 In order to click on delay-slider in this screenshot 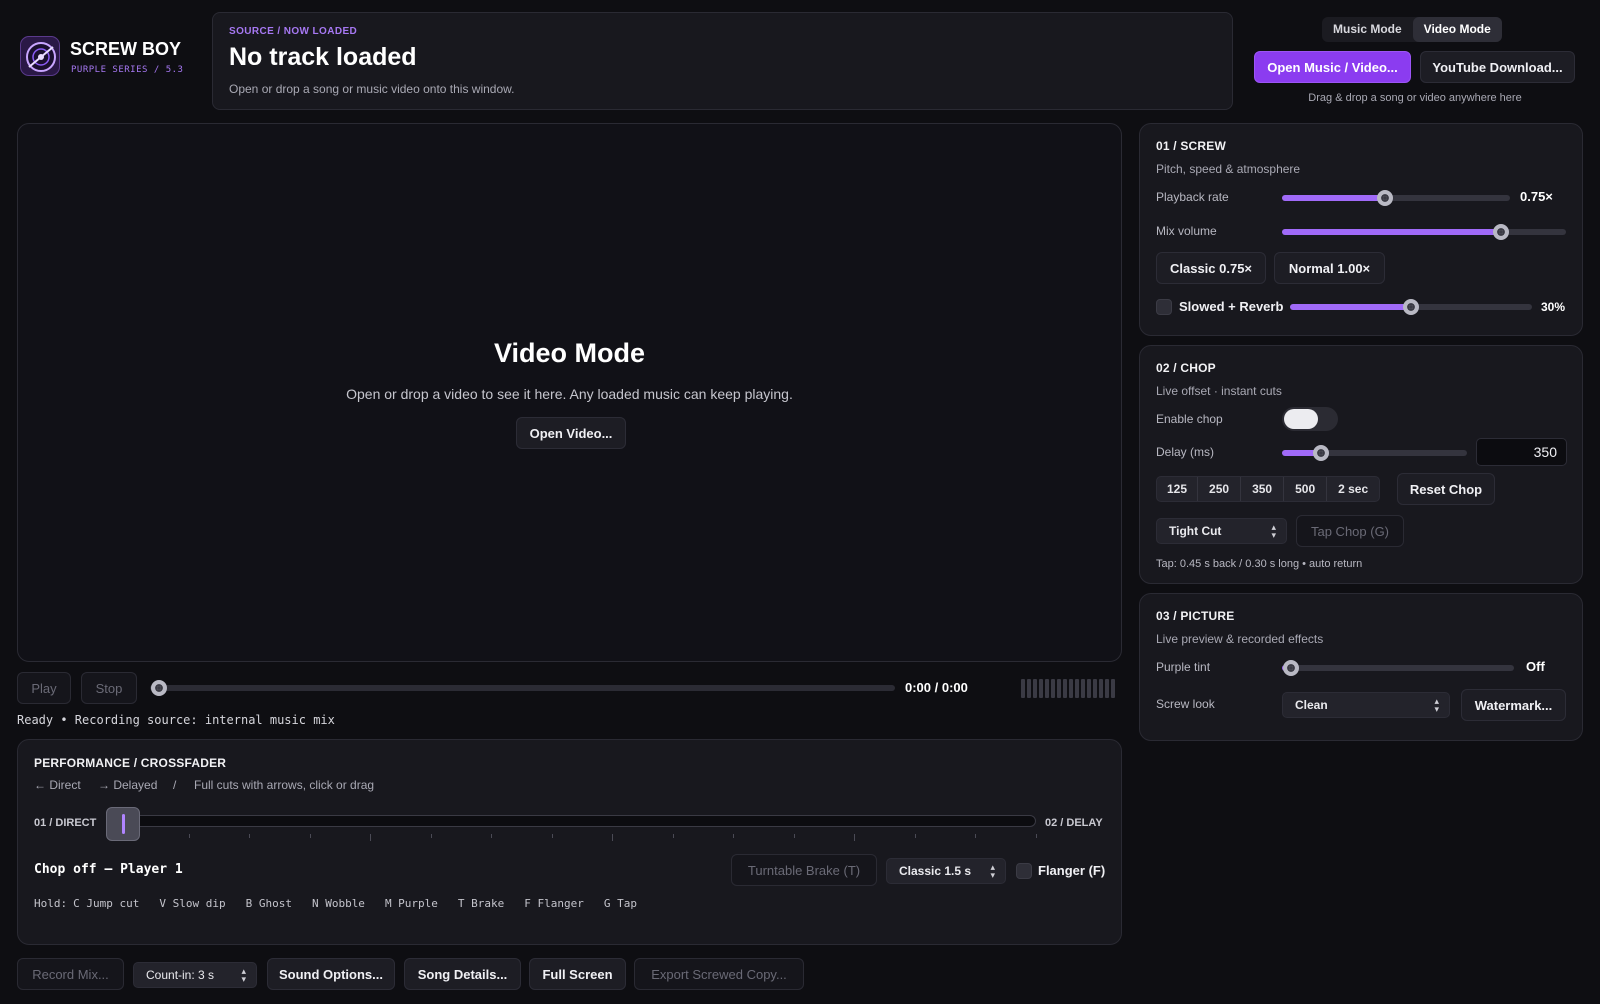, I will do `click(1374, 453)`.